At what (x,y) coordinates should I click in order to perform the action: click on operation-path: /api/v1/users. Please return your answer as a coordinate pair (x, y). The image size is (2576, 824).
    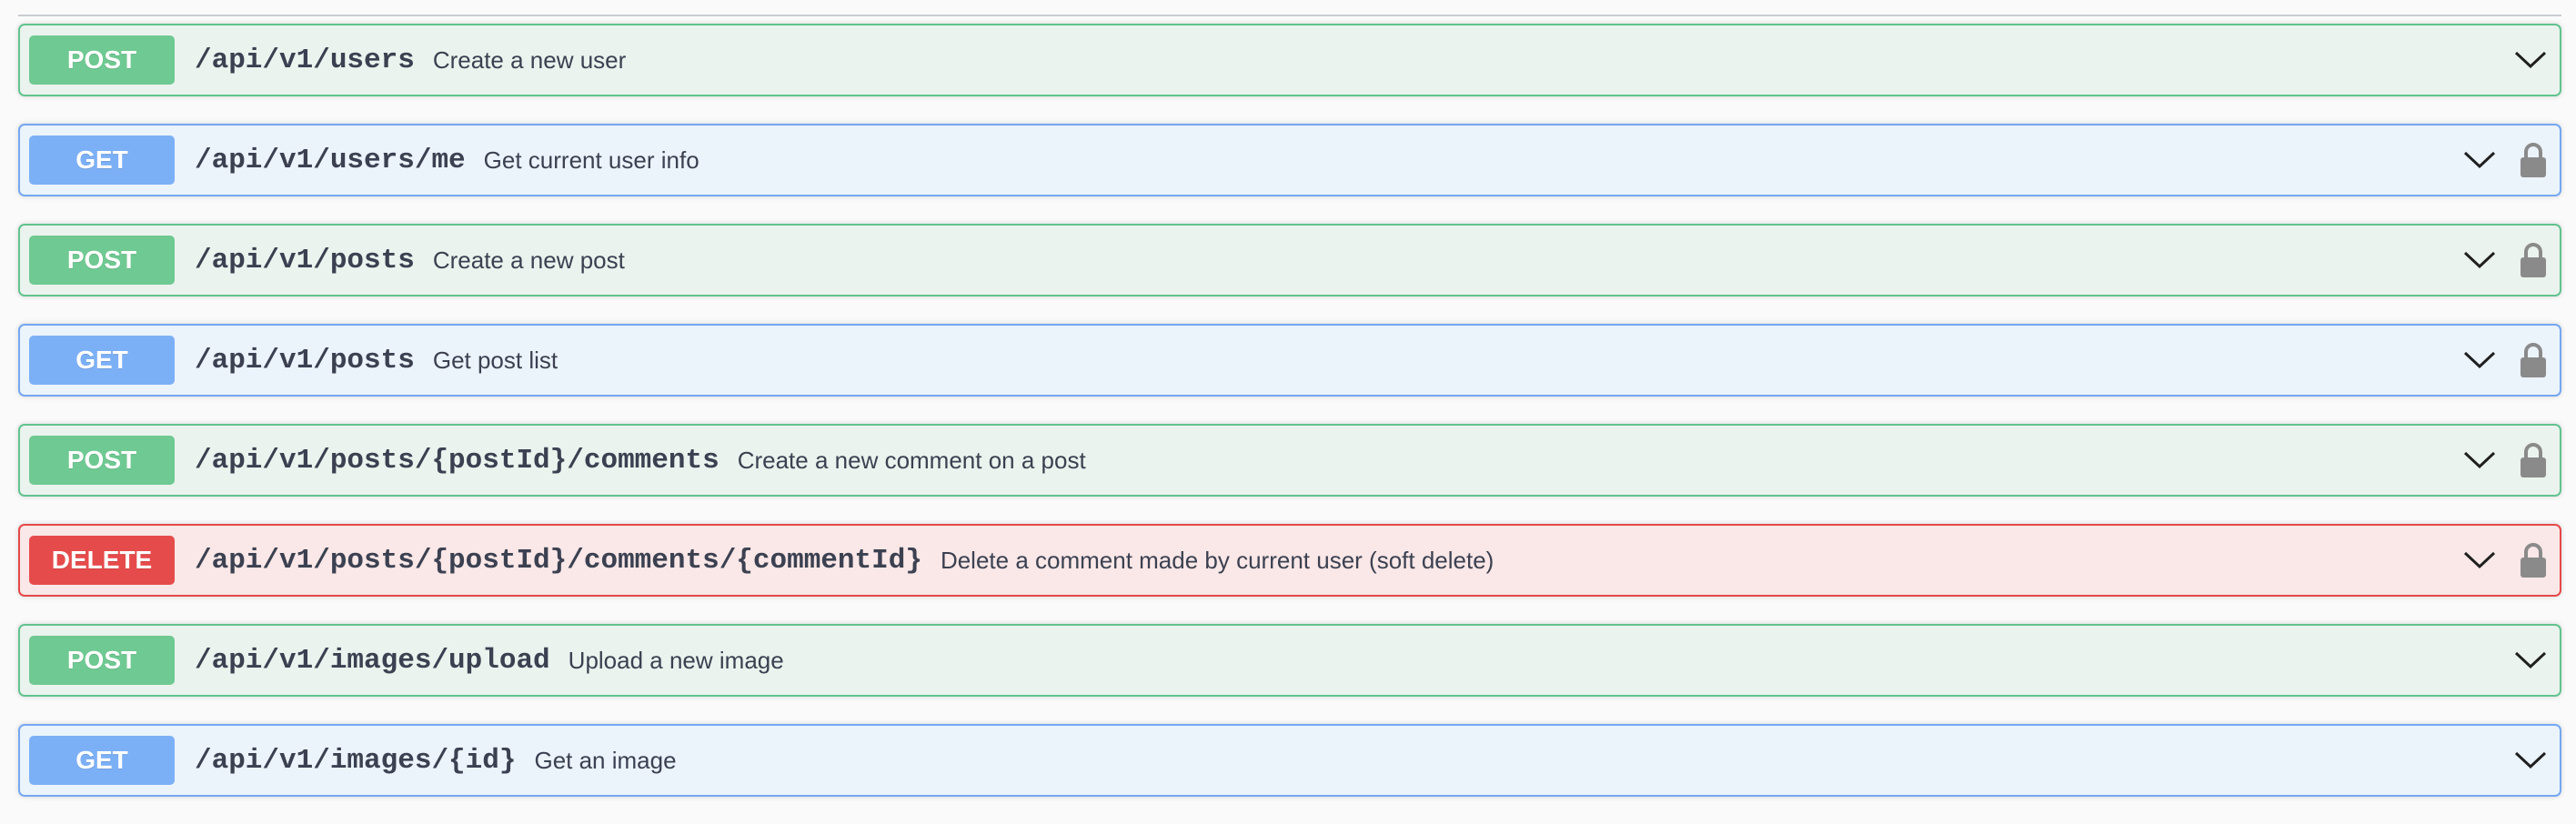
    Looking at the image, I should click on (305, 60).